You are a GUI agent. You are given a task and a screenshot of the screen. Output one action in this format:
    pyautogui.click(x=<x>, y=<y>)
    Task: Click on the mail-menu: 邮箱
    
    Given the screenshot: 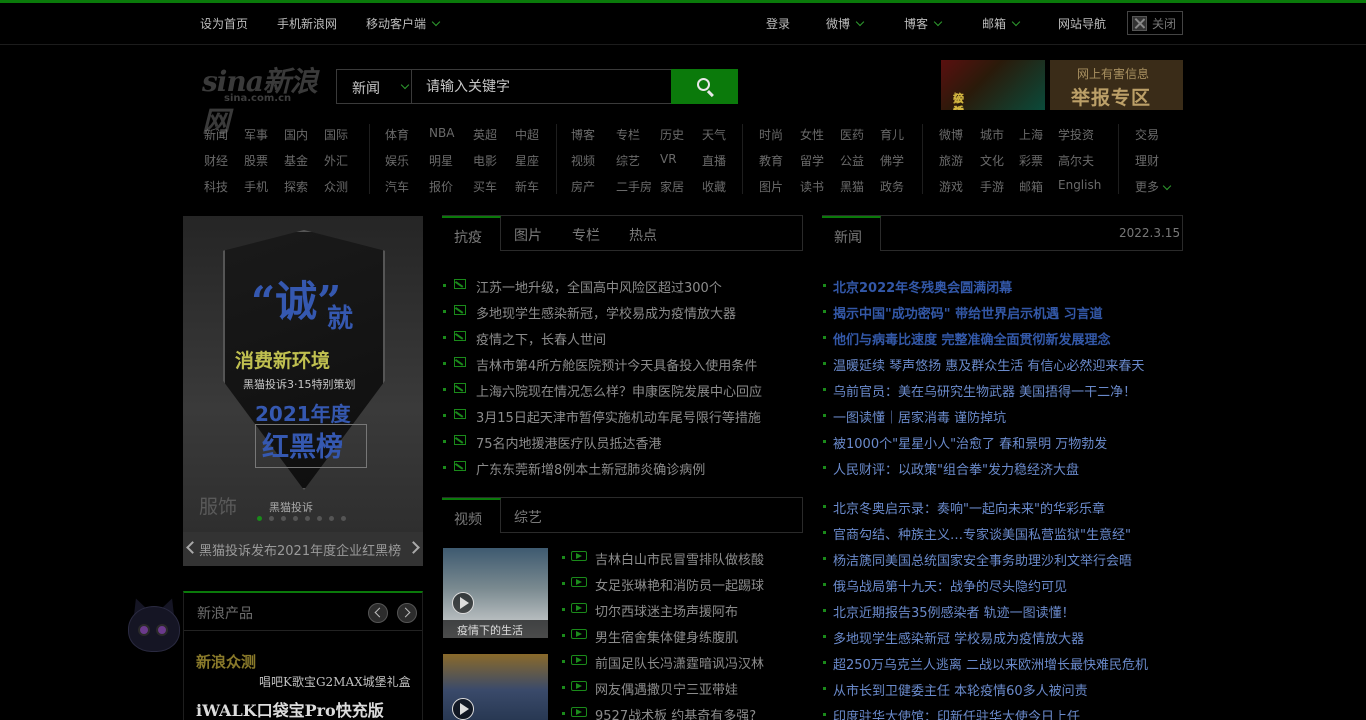 What is the action you would take?
    pyautogui.click(x=1001, y=23)
    